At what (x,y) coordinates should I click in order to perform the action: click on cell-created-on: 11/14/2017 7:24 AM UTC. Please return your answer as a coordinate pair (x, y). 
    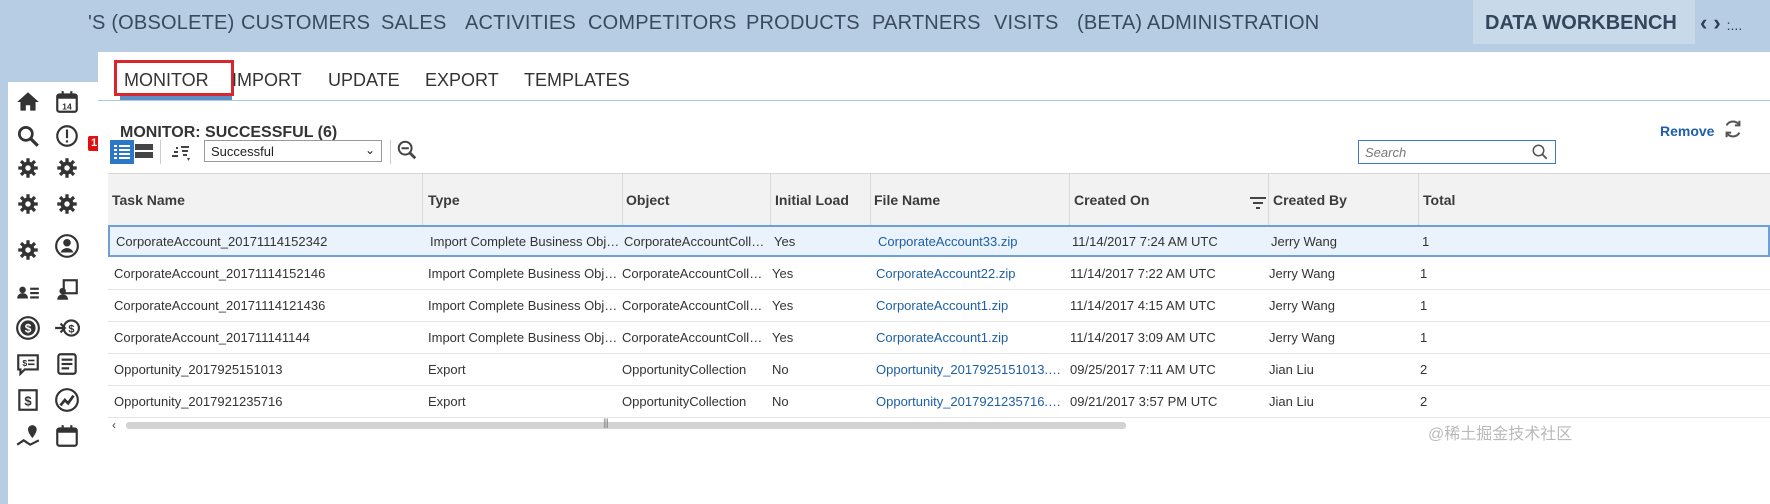
    Looking at the image, I should click on (1145, 241).